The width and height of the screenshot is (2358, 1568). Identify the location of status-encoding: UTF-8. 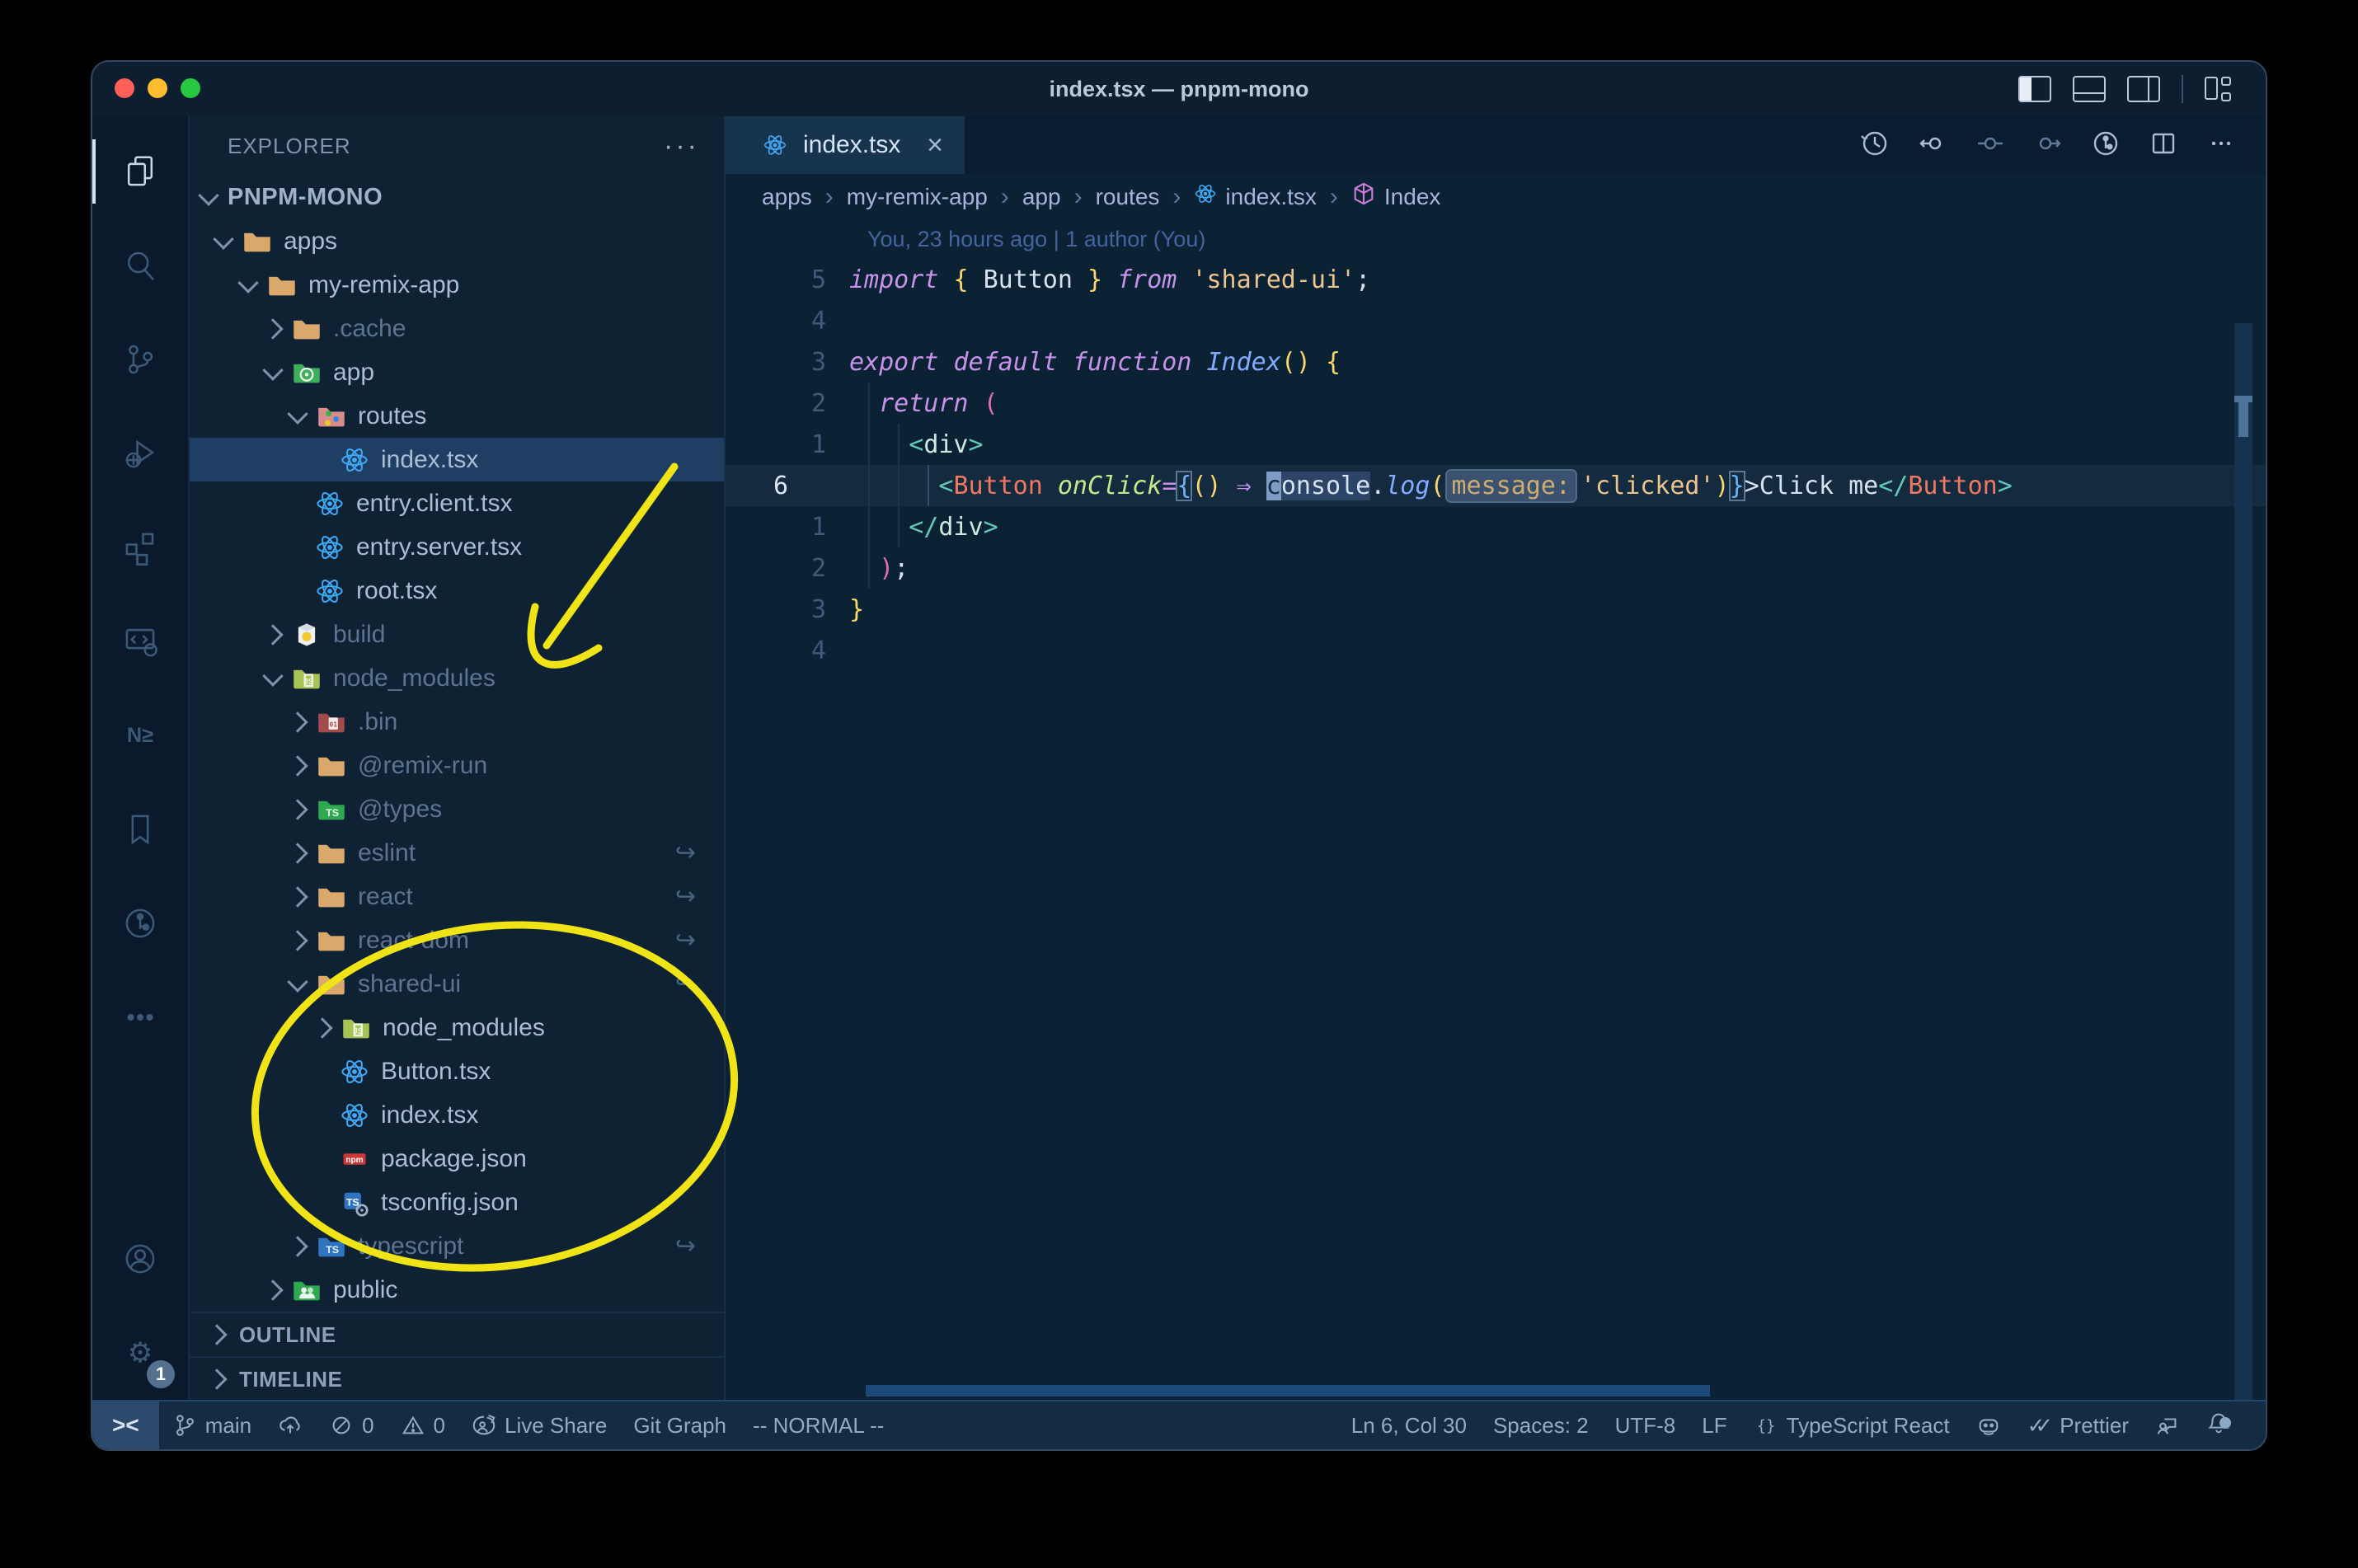
(1645, 1425).